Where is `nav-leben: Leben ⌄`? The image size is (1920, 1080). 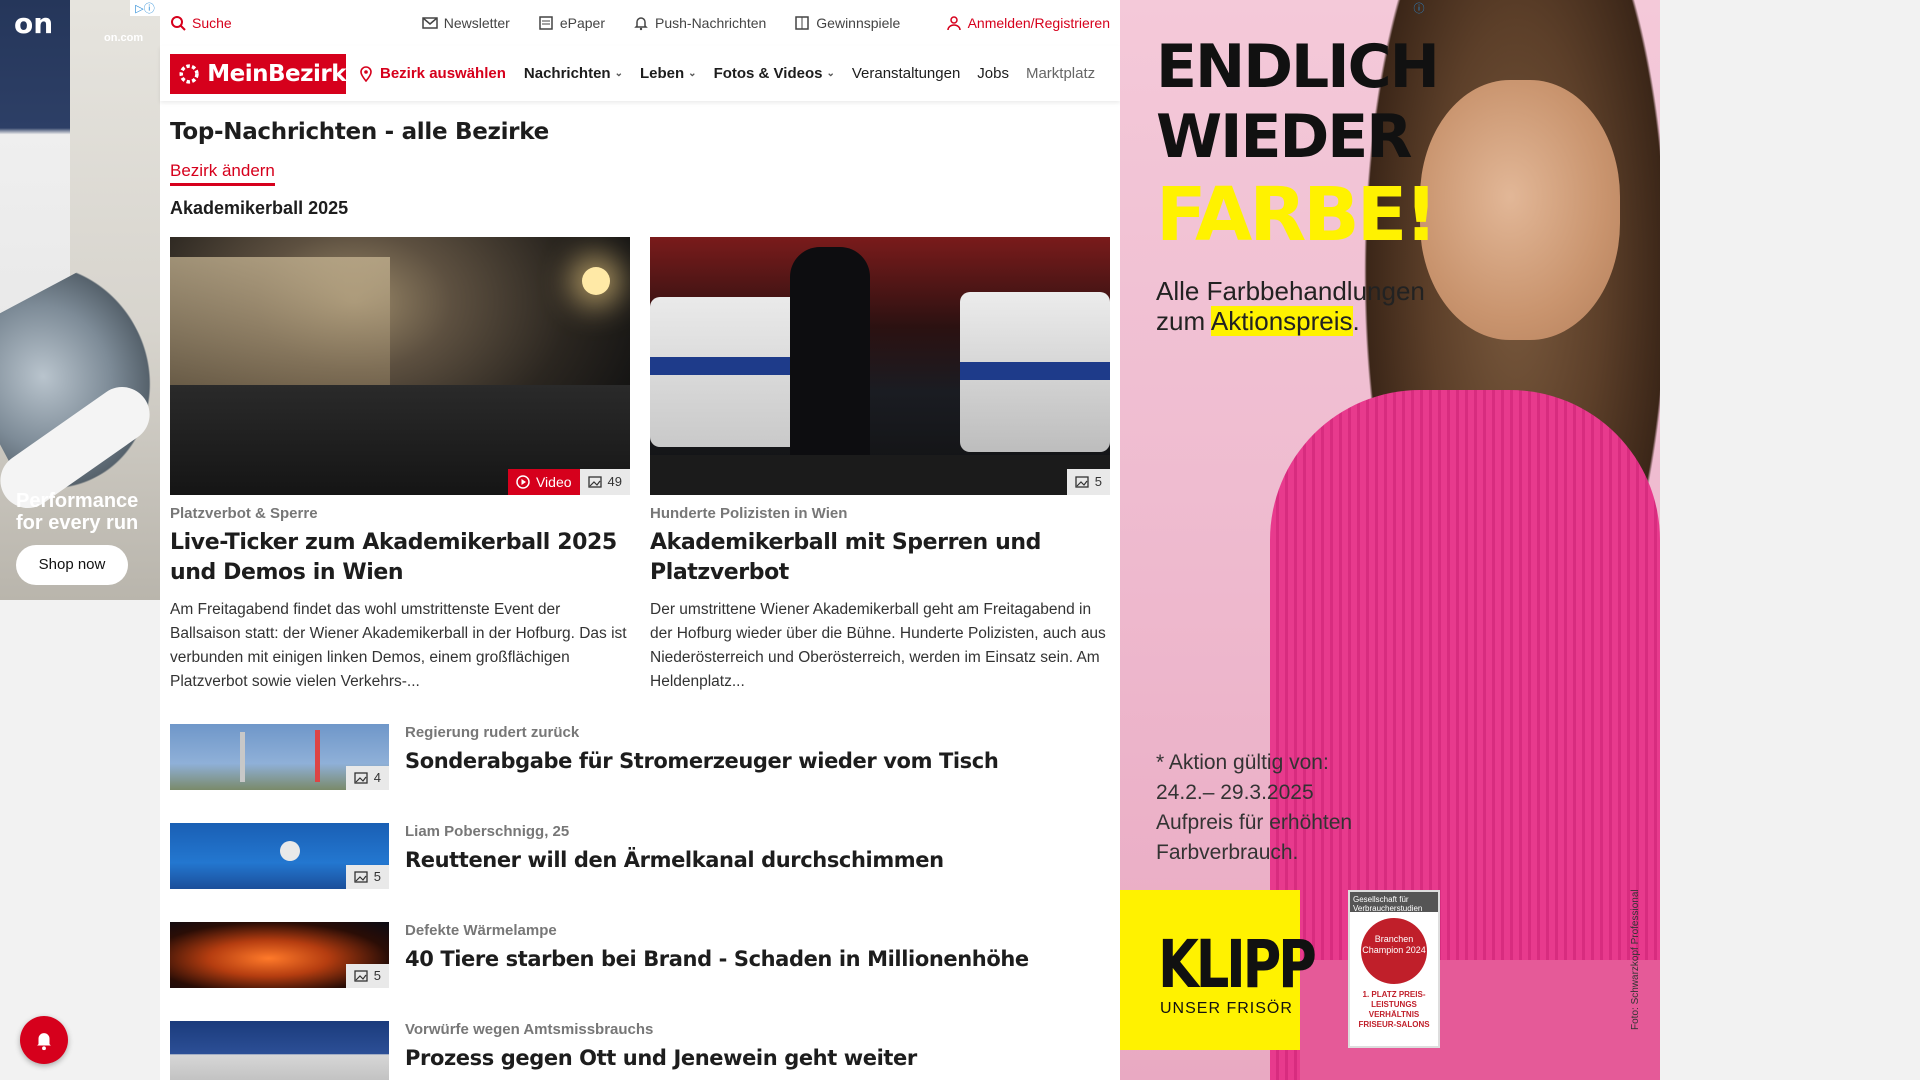
nav-leben: Leben ⌄ is located at coordinates (668, 73).